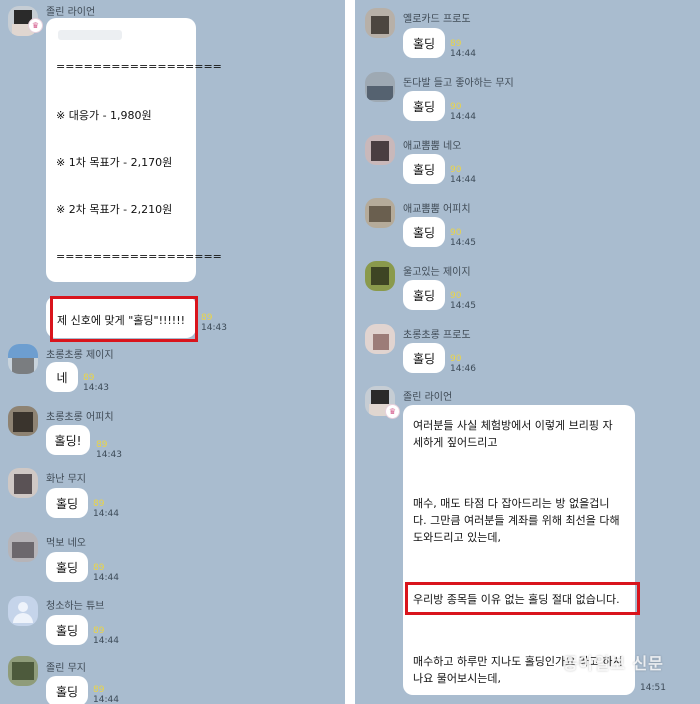 This screenshot has height=704, width=700. Describe the element at coordinates (437, 335) in the screenshot. I see `sender-name: 초롱초롱 프로도` at that location.